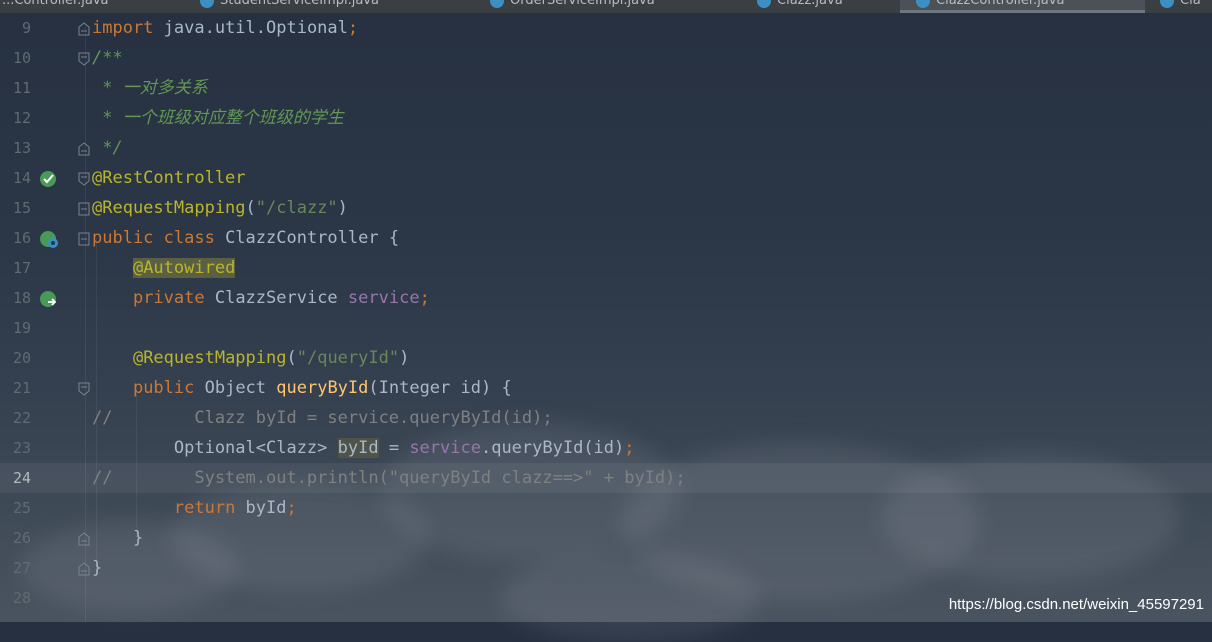  What do you see at coordinates (15, 178) in the screenshot?
I see `line-number: 14` at bounding box center [15, 178].